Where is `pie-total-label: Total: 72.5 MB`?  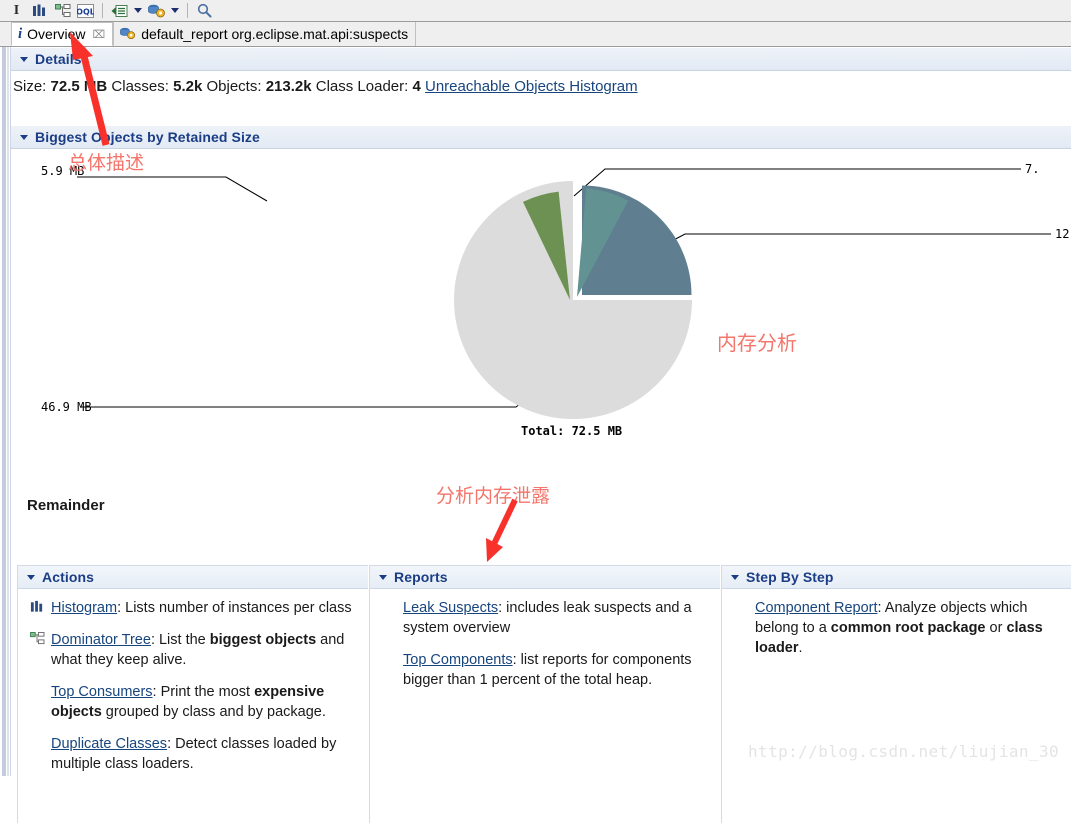 pie-total-label: Total: 72.5 MB is located at coordinates (571, 431).